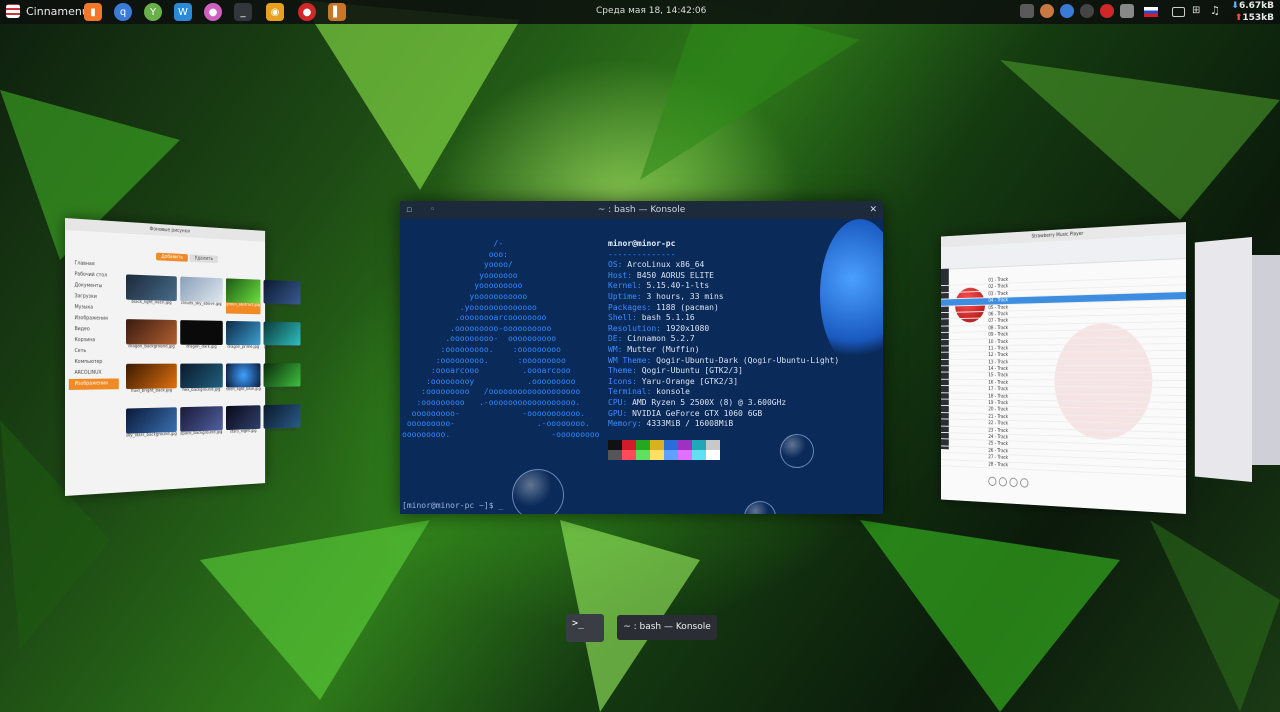  I want to click on info-line: OS: ArcoLinux x86_64, so click(723, 265).